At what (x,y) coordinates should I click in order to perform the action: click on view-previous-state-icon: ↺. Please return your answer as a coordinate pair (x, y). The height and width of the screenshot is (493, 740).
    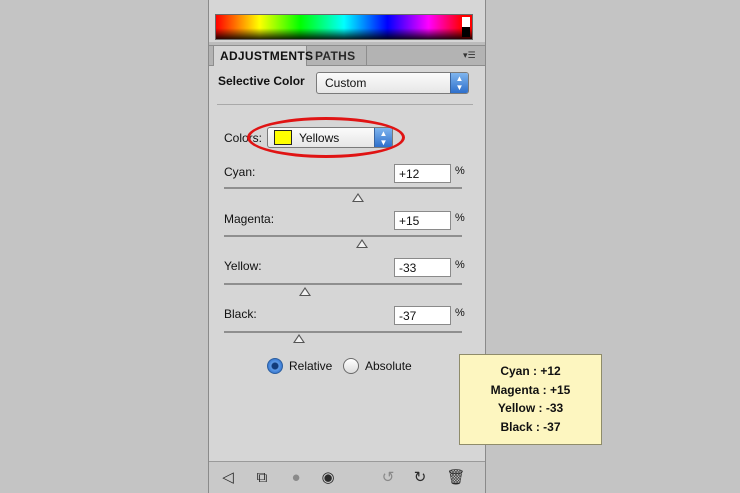
    Looking at the image, I should click on (388, 478).